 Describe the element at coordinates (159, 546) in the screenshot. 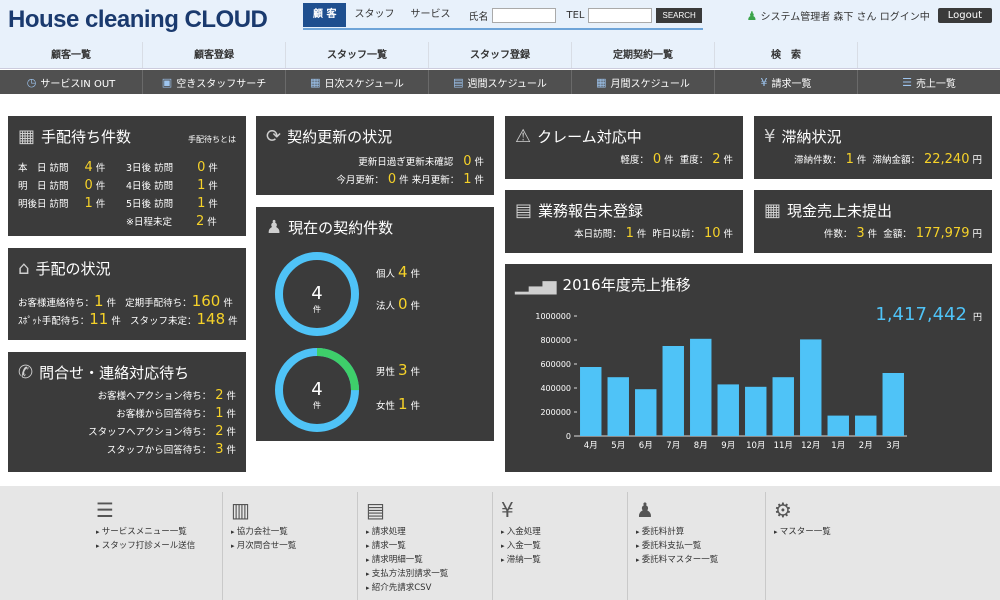

I see `footer-link: スタッフ打診メール送信` at that location.